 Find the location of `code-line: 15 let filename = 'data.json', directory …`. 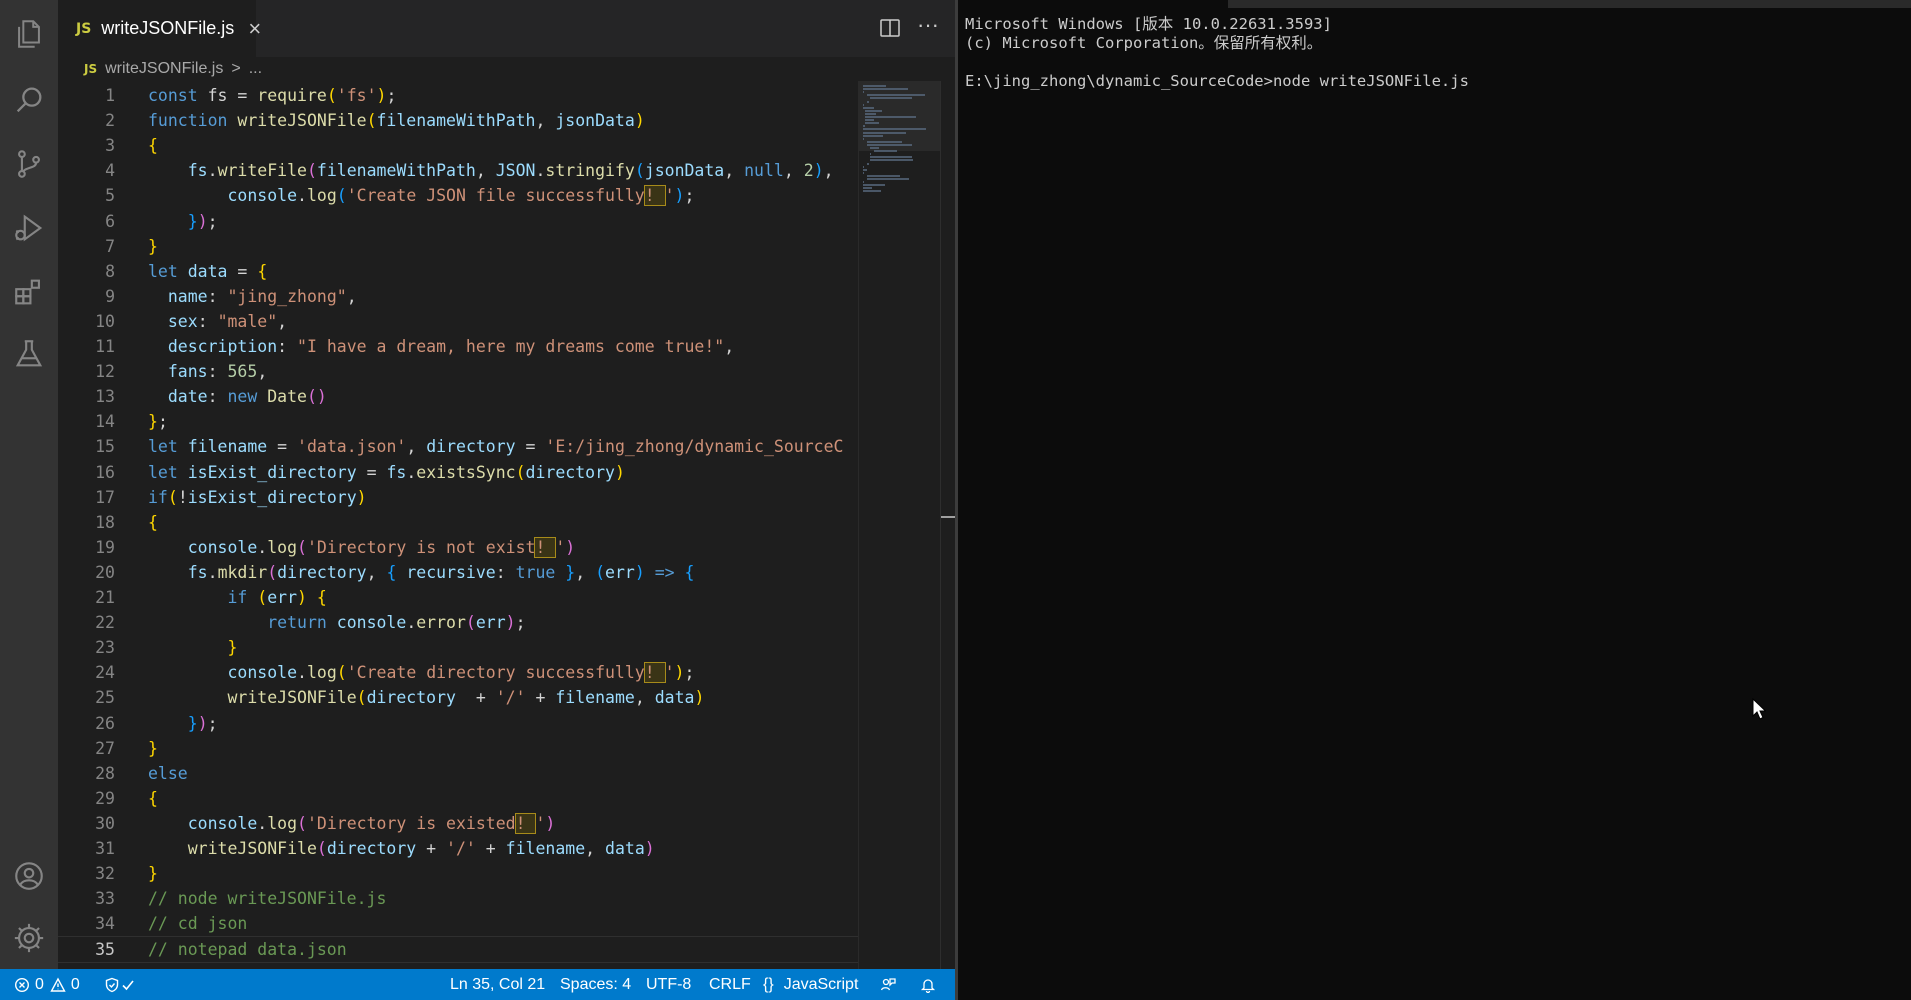

code-line: 15 let filename = 'data.json', directory … is located at coordinates (458, 446).